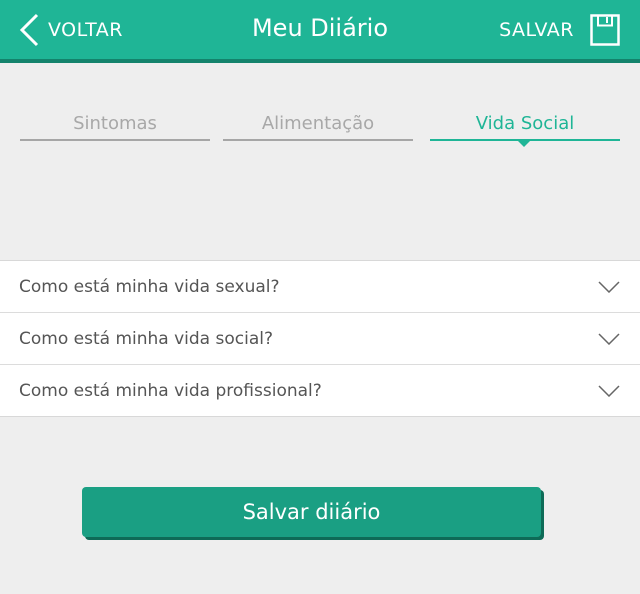 This screenshot has width=640, height=594. I want to click on question-row-social: Como está minha vida social?, so click(320, 338).